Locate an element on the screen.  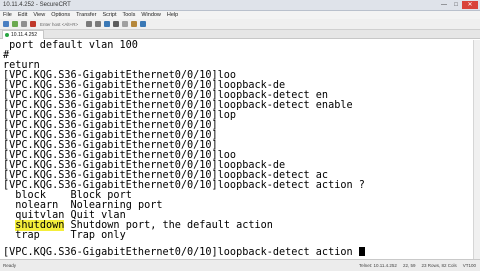
session-tab: 10.11.4.252 is located at coordinates (23, 34).